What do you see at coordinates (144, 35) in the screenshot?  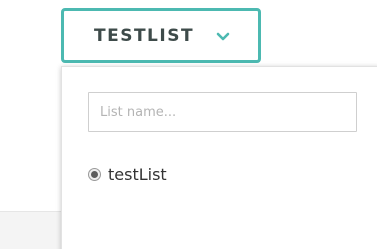 I see `current-list-label: TESTLIST` at bounding box center [144, 35].